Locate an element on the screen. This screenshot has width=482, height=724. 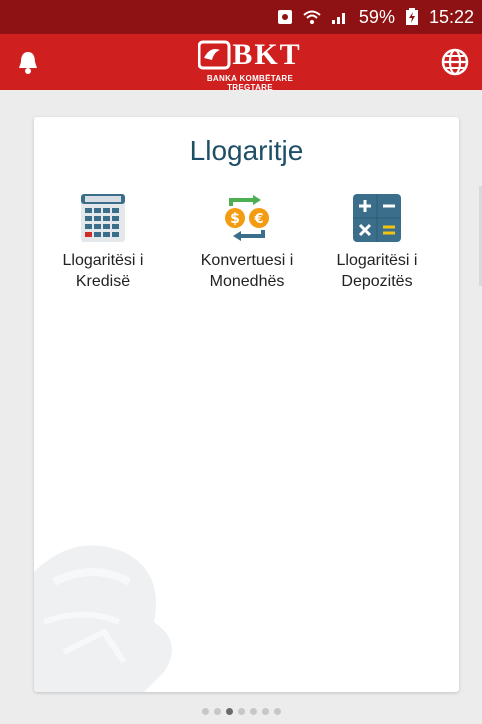
credit-calculator-tile: Llogaritësi i Kredisë is located at coordinates (103, 242).